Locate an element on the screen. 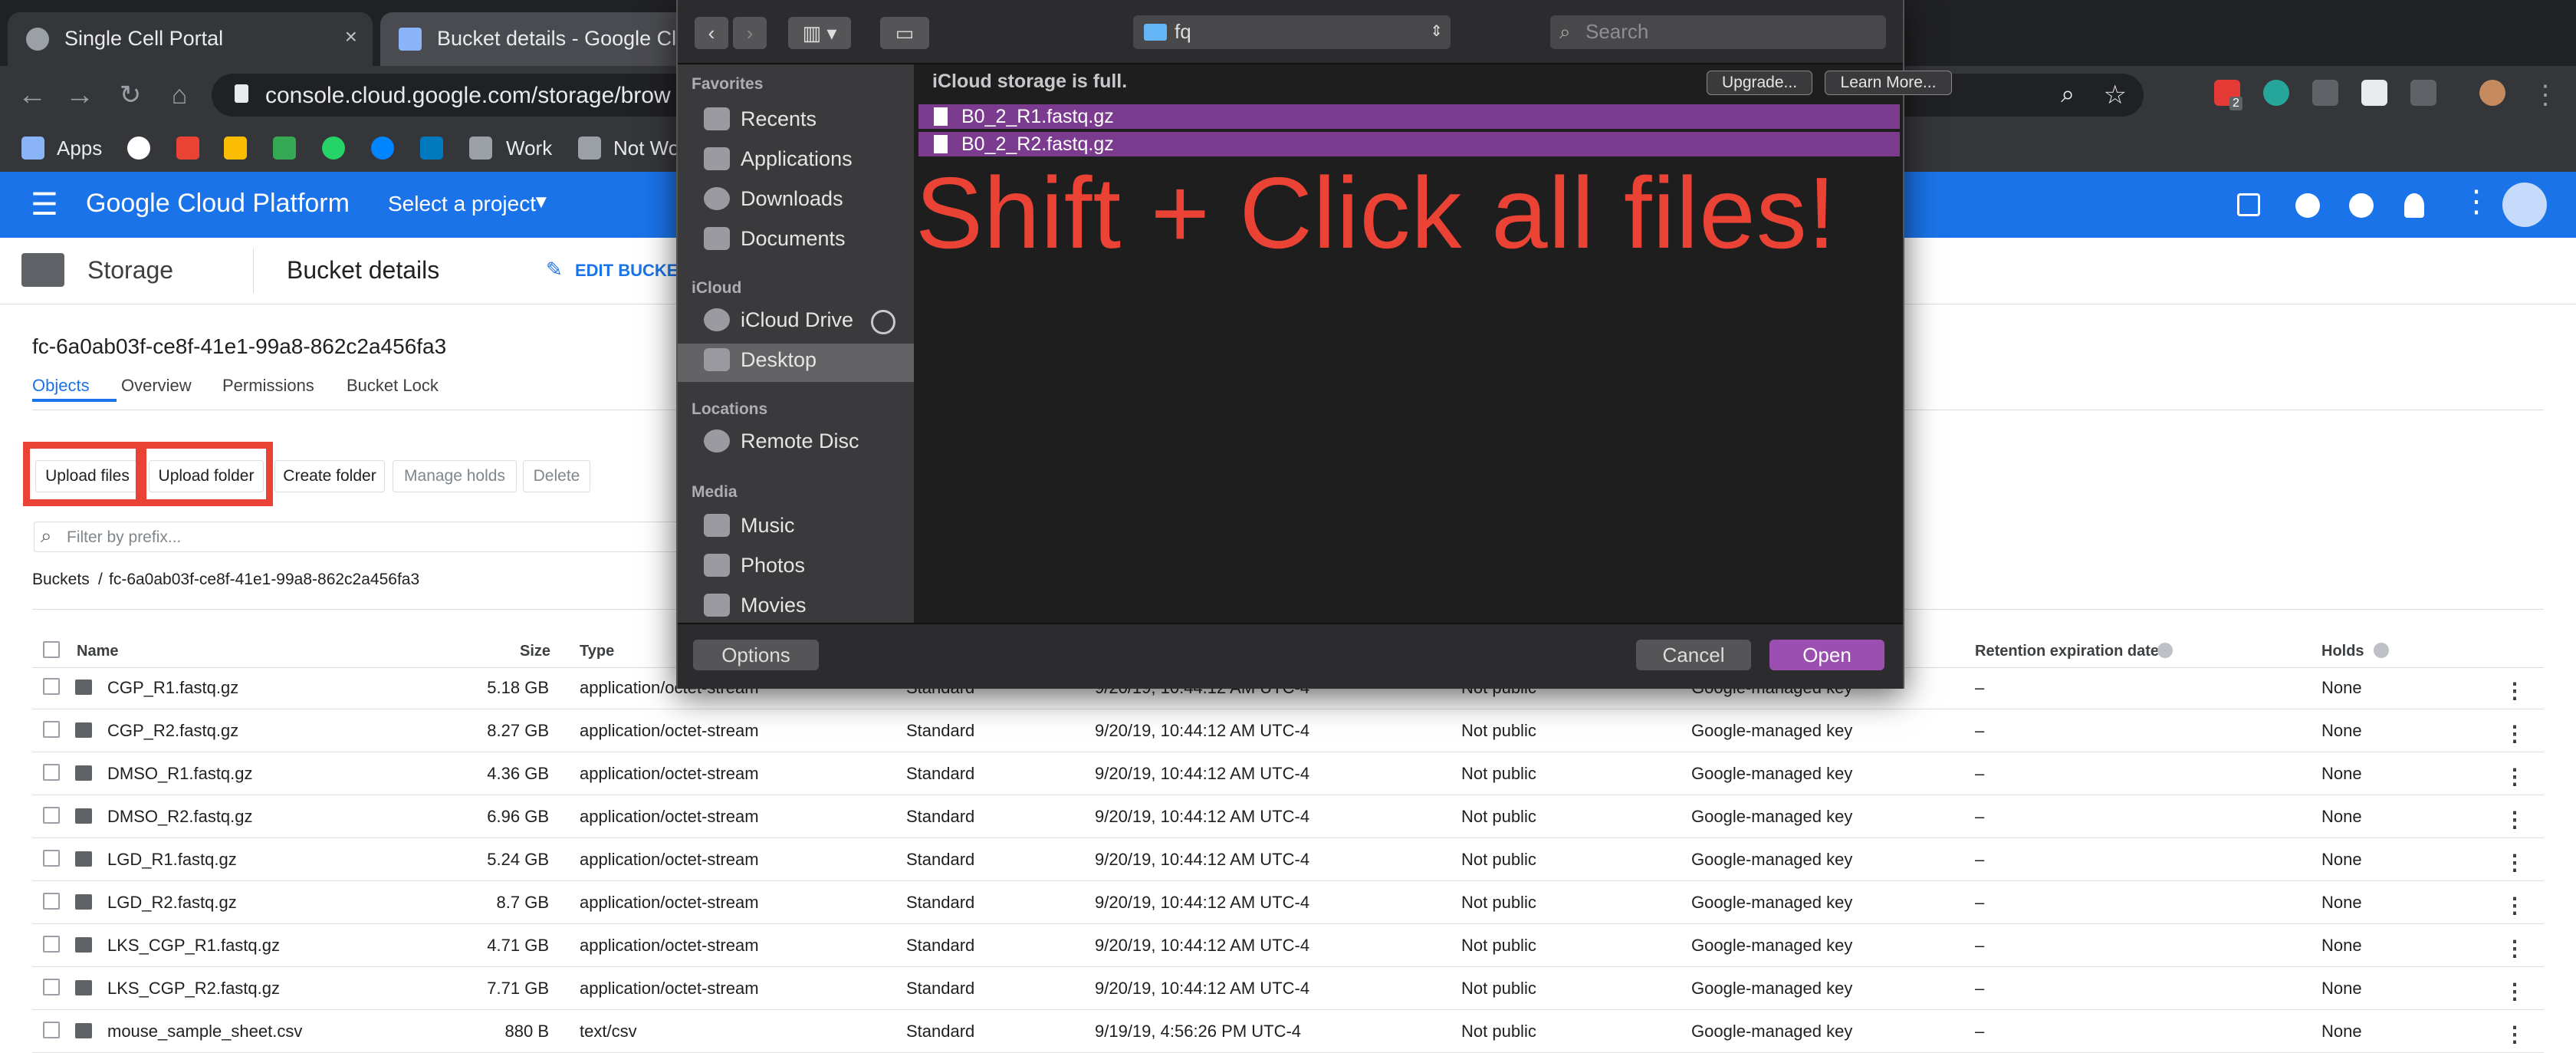  feedback-icon is located at coordinates (2307, 205).